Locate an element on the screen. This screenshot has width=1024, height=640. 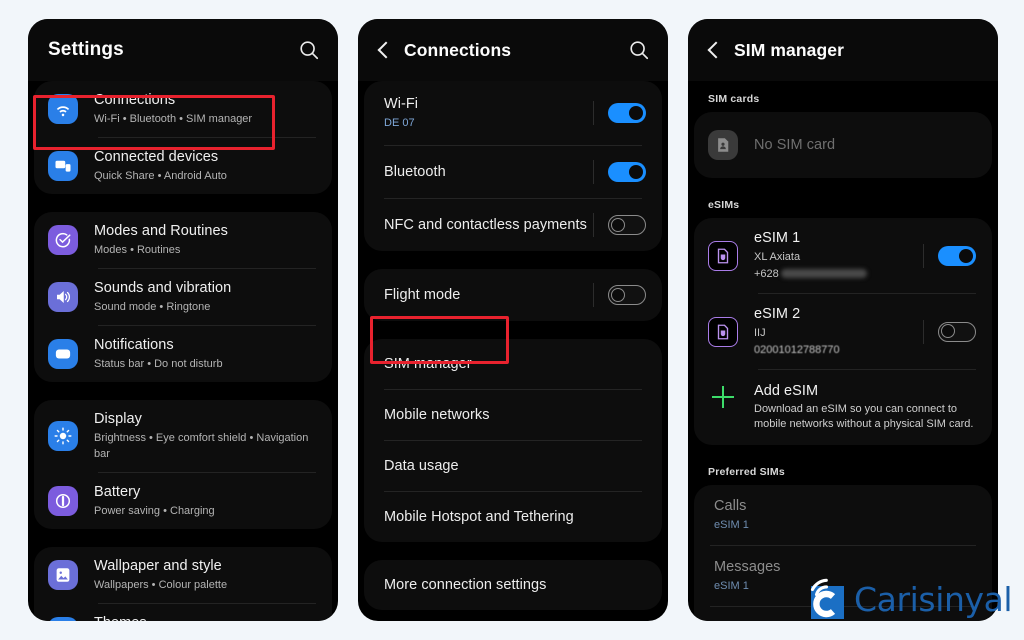
toggle-nfc is located at coordinates (627, 225).